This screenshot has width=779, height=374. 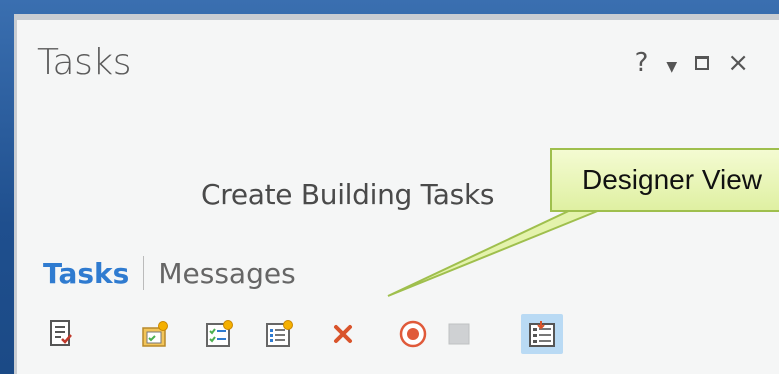 I want to click on stop-button, so click(x=459, y=334).